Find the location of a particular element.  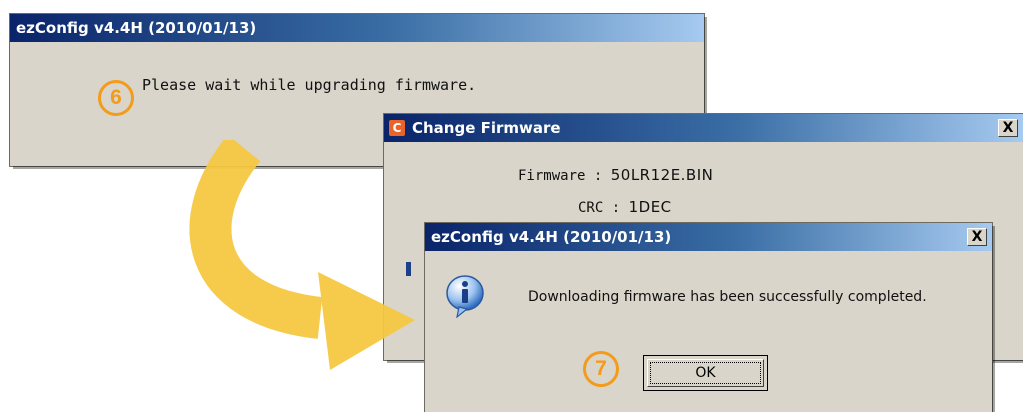

window-title: Change Firmware is located at coordinates (703, 128).